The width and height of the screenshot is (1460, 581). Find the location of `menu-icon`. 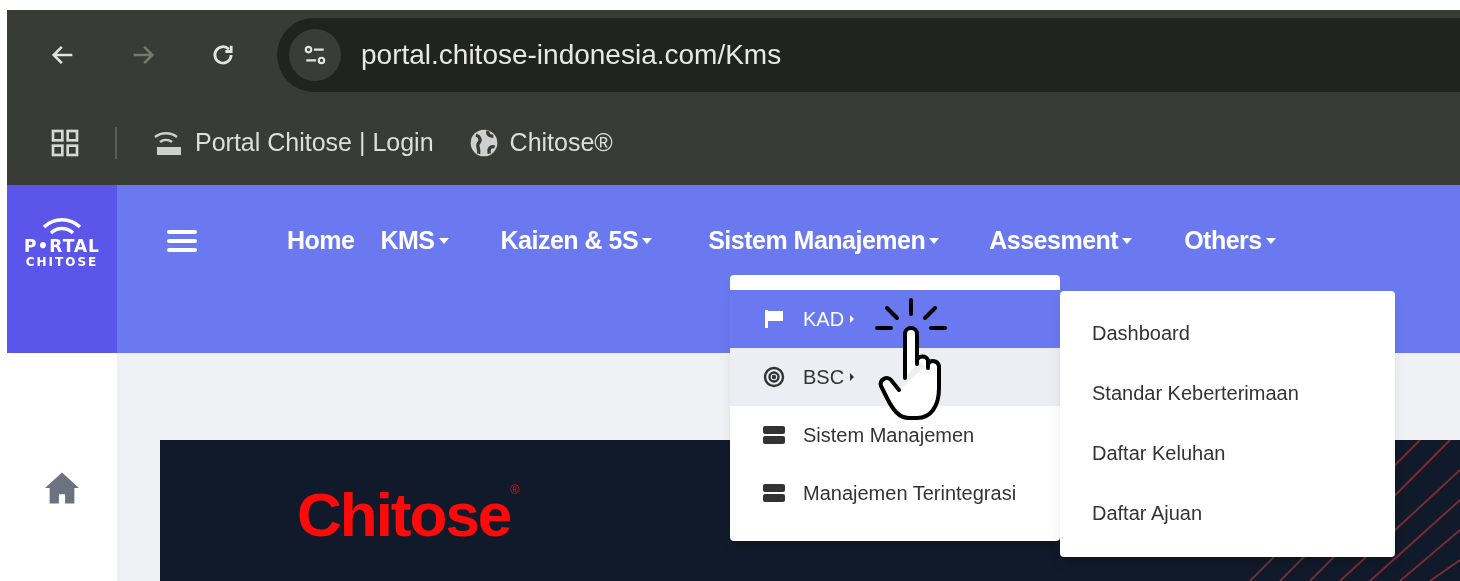

menu-icon is located at coordinates (182, 241).